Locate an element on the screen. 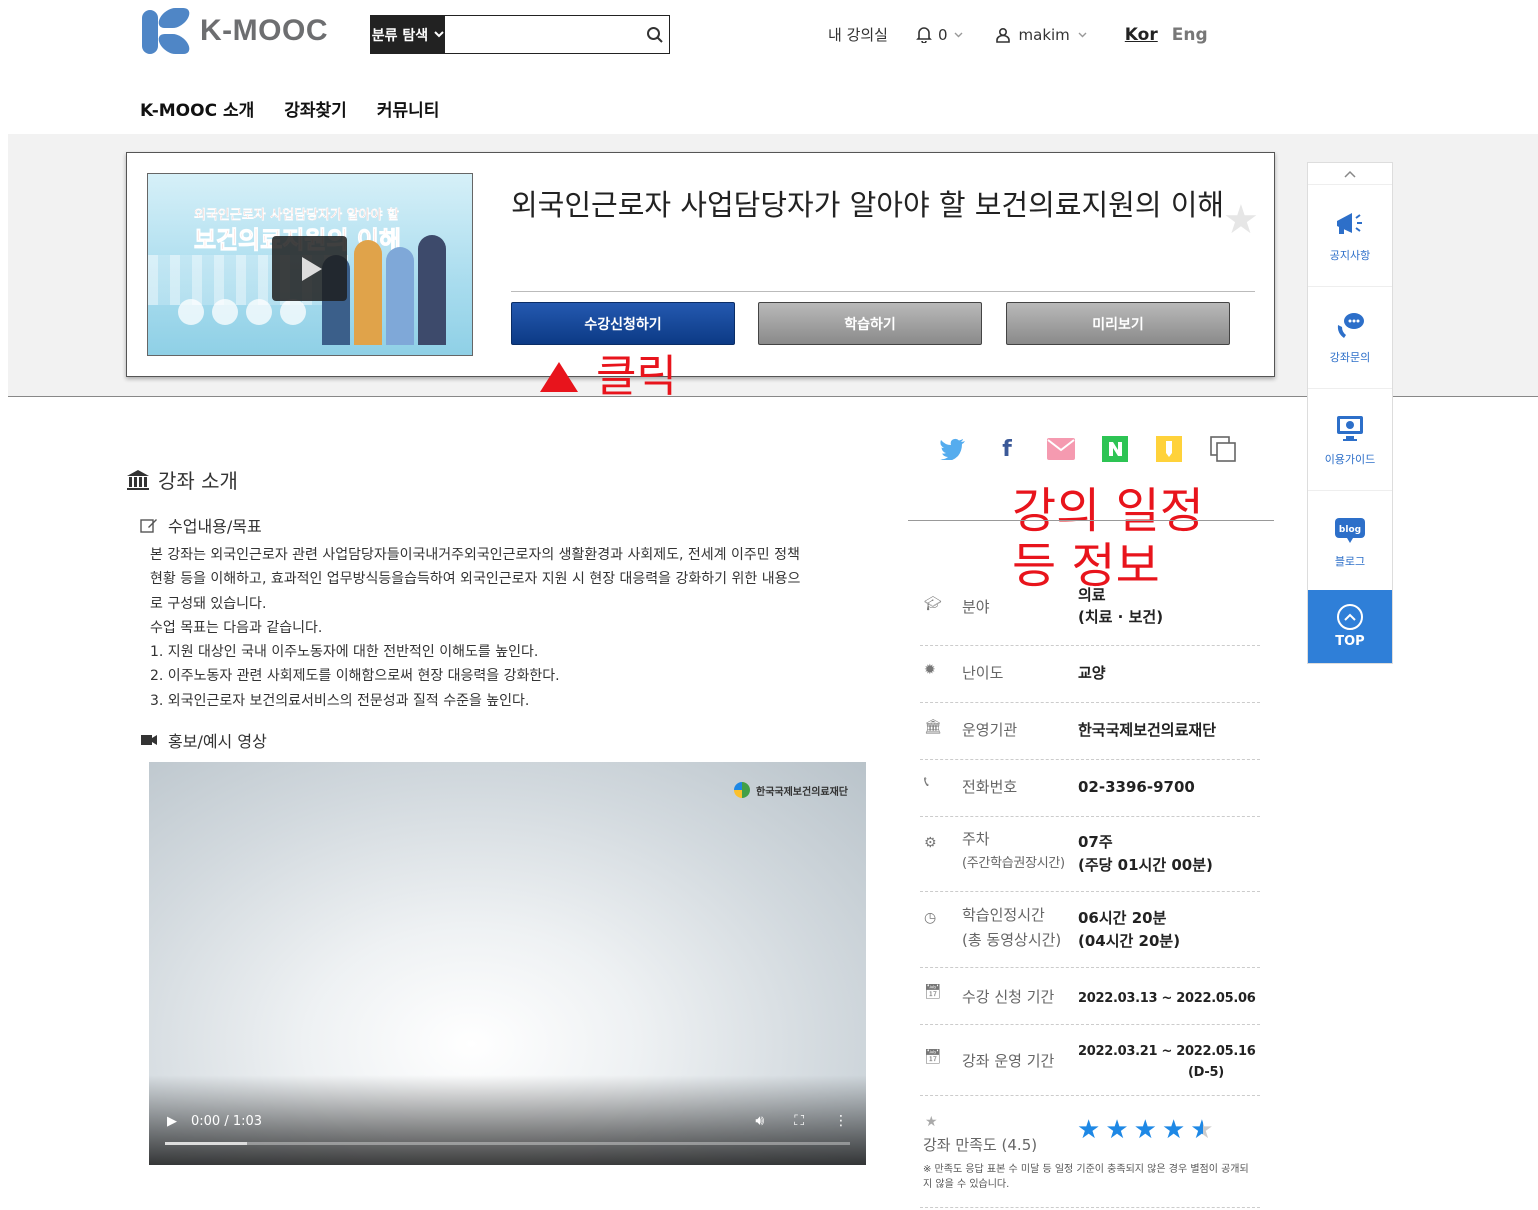 The width and height of the screenshot is (1538, 1210). bell-icon is located at coordinates (924, 35).